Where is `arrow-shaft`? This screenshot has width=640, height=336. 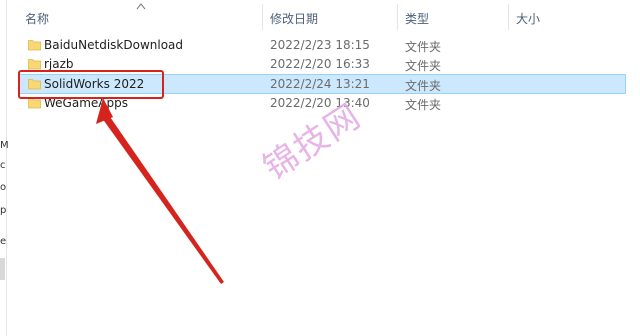 arrow-shaft is located at coordinates (163, 199).